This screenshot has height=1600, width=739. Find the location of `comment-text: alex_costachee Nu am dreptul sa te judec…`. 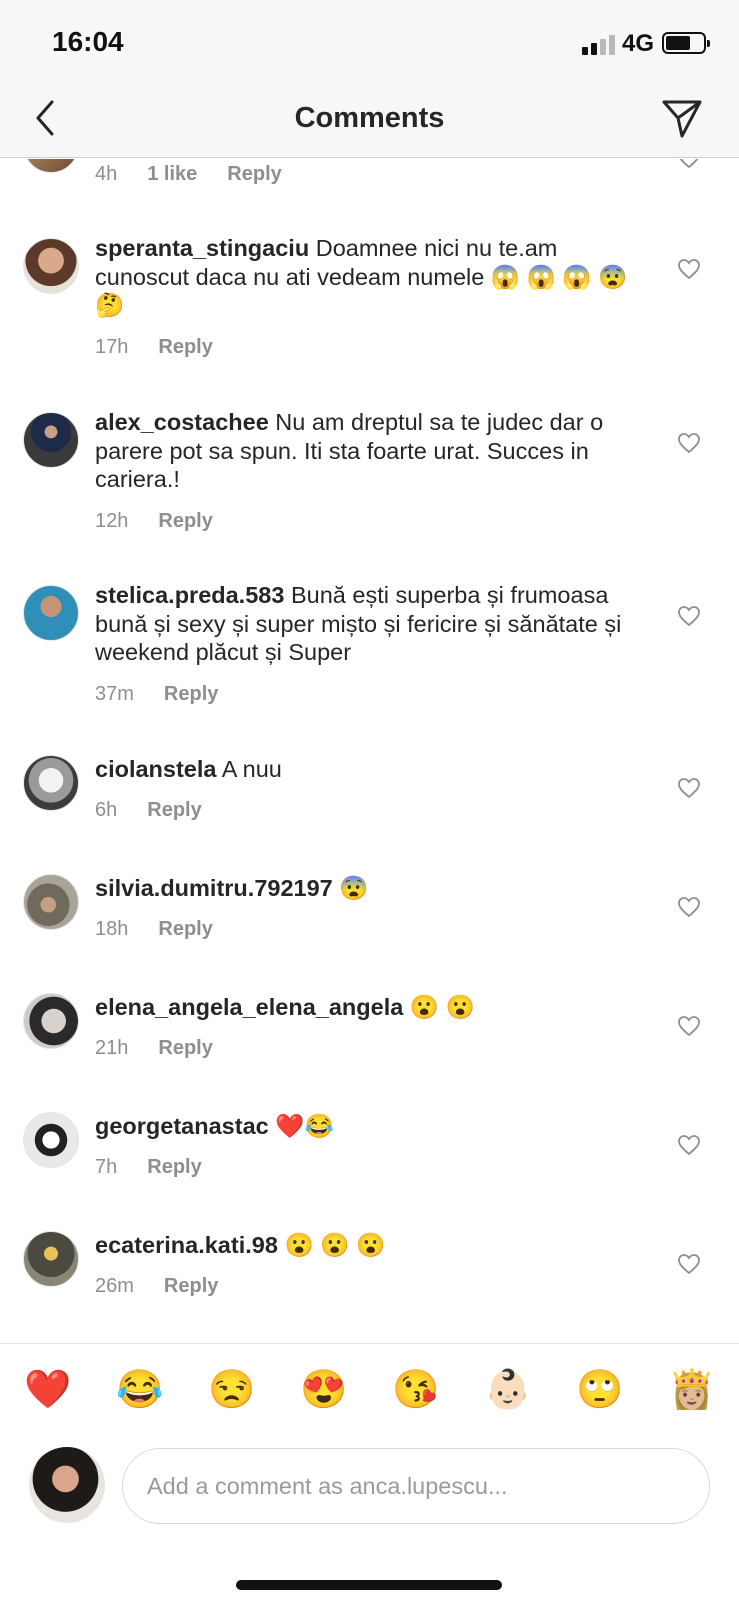

comment-text: alex_costachee Nu am dreptul sa te judec… is located at coordinates (365, 451).